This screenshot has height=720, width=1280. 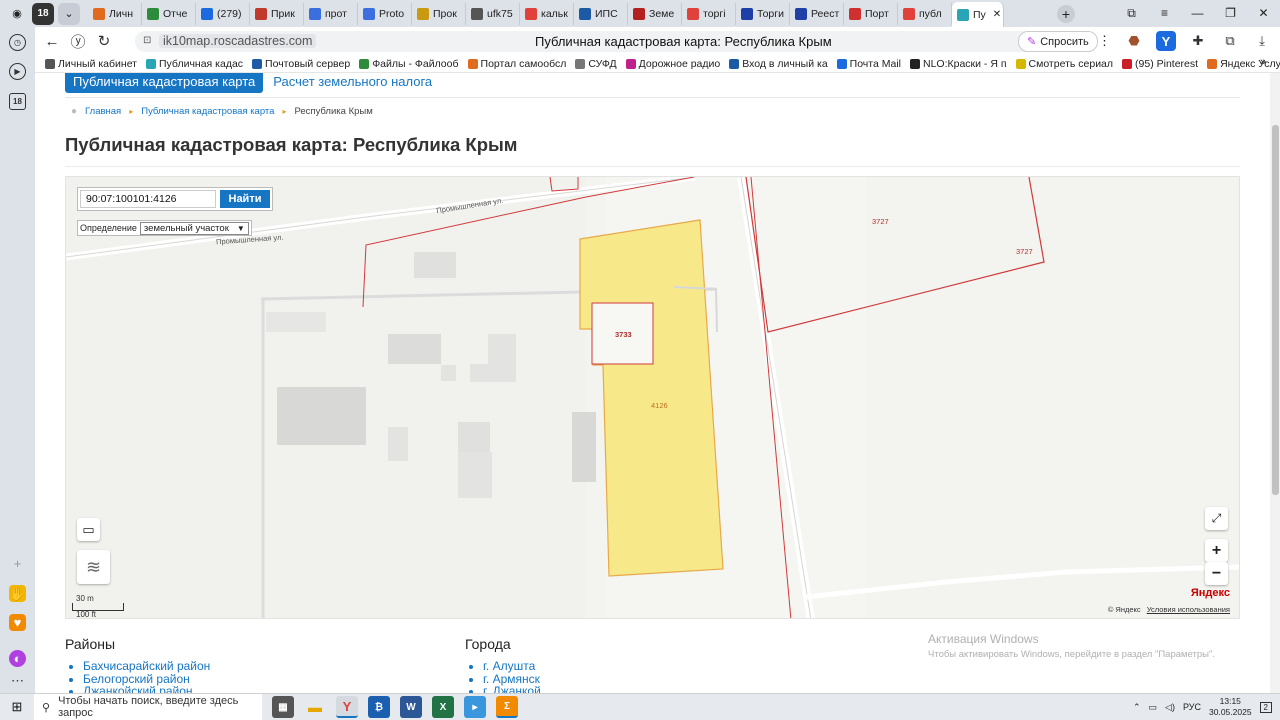 I want to click on volume-icon: ◁), so click(x=1170, y=707).